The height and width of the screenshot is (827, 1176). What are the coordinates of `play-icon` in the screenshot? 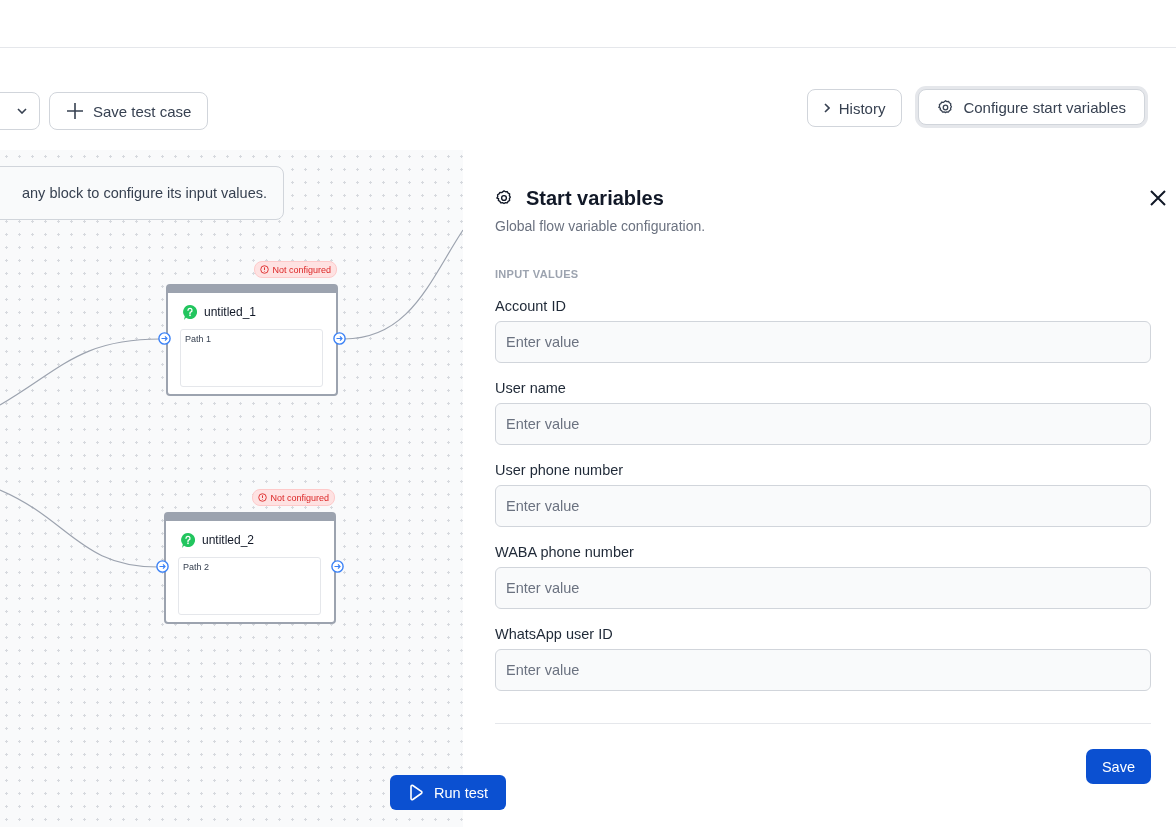 It's located at (416, 792).